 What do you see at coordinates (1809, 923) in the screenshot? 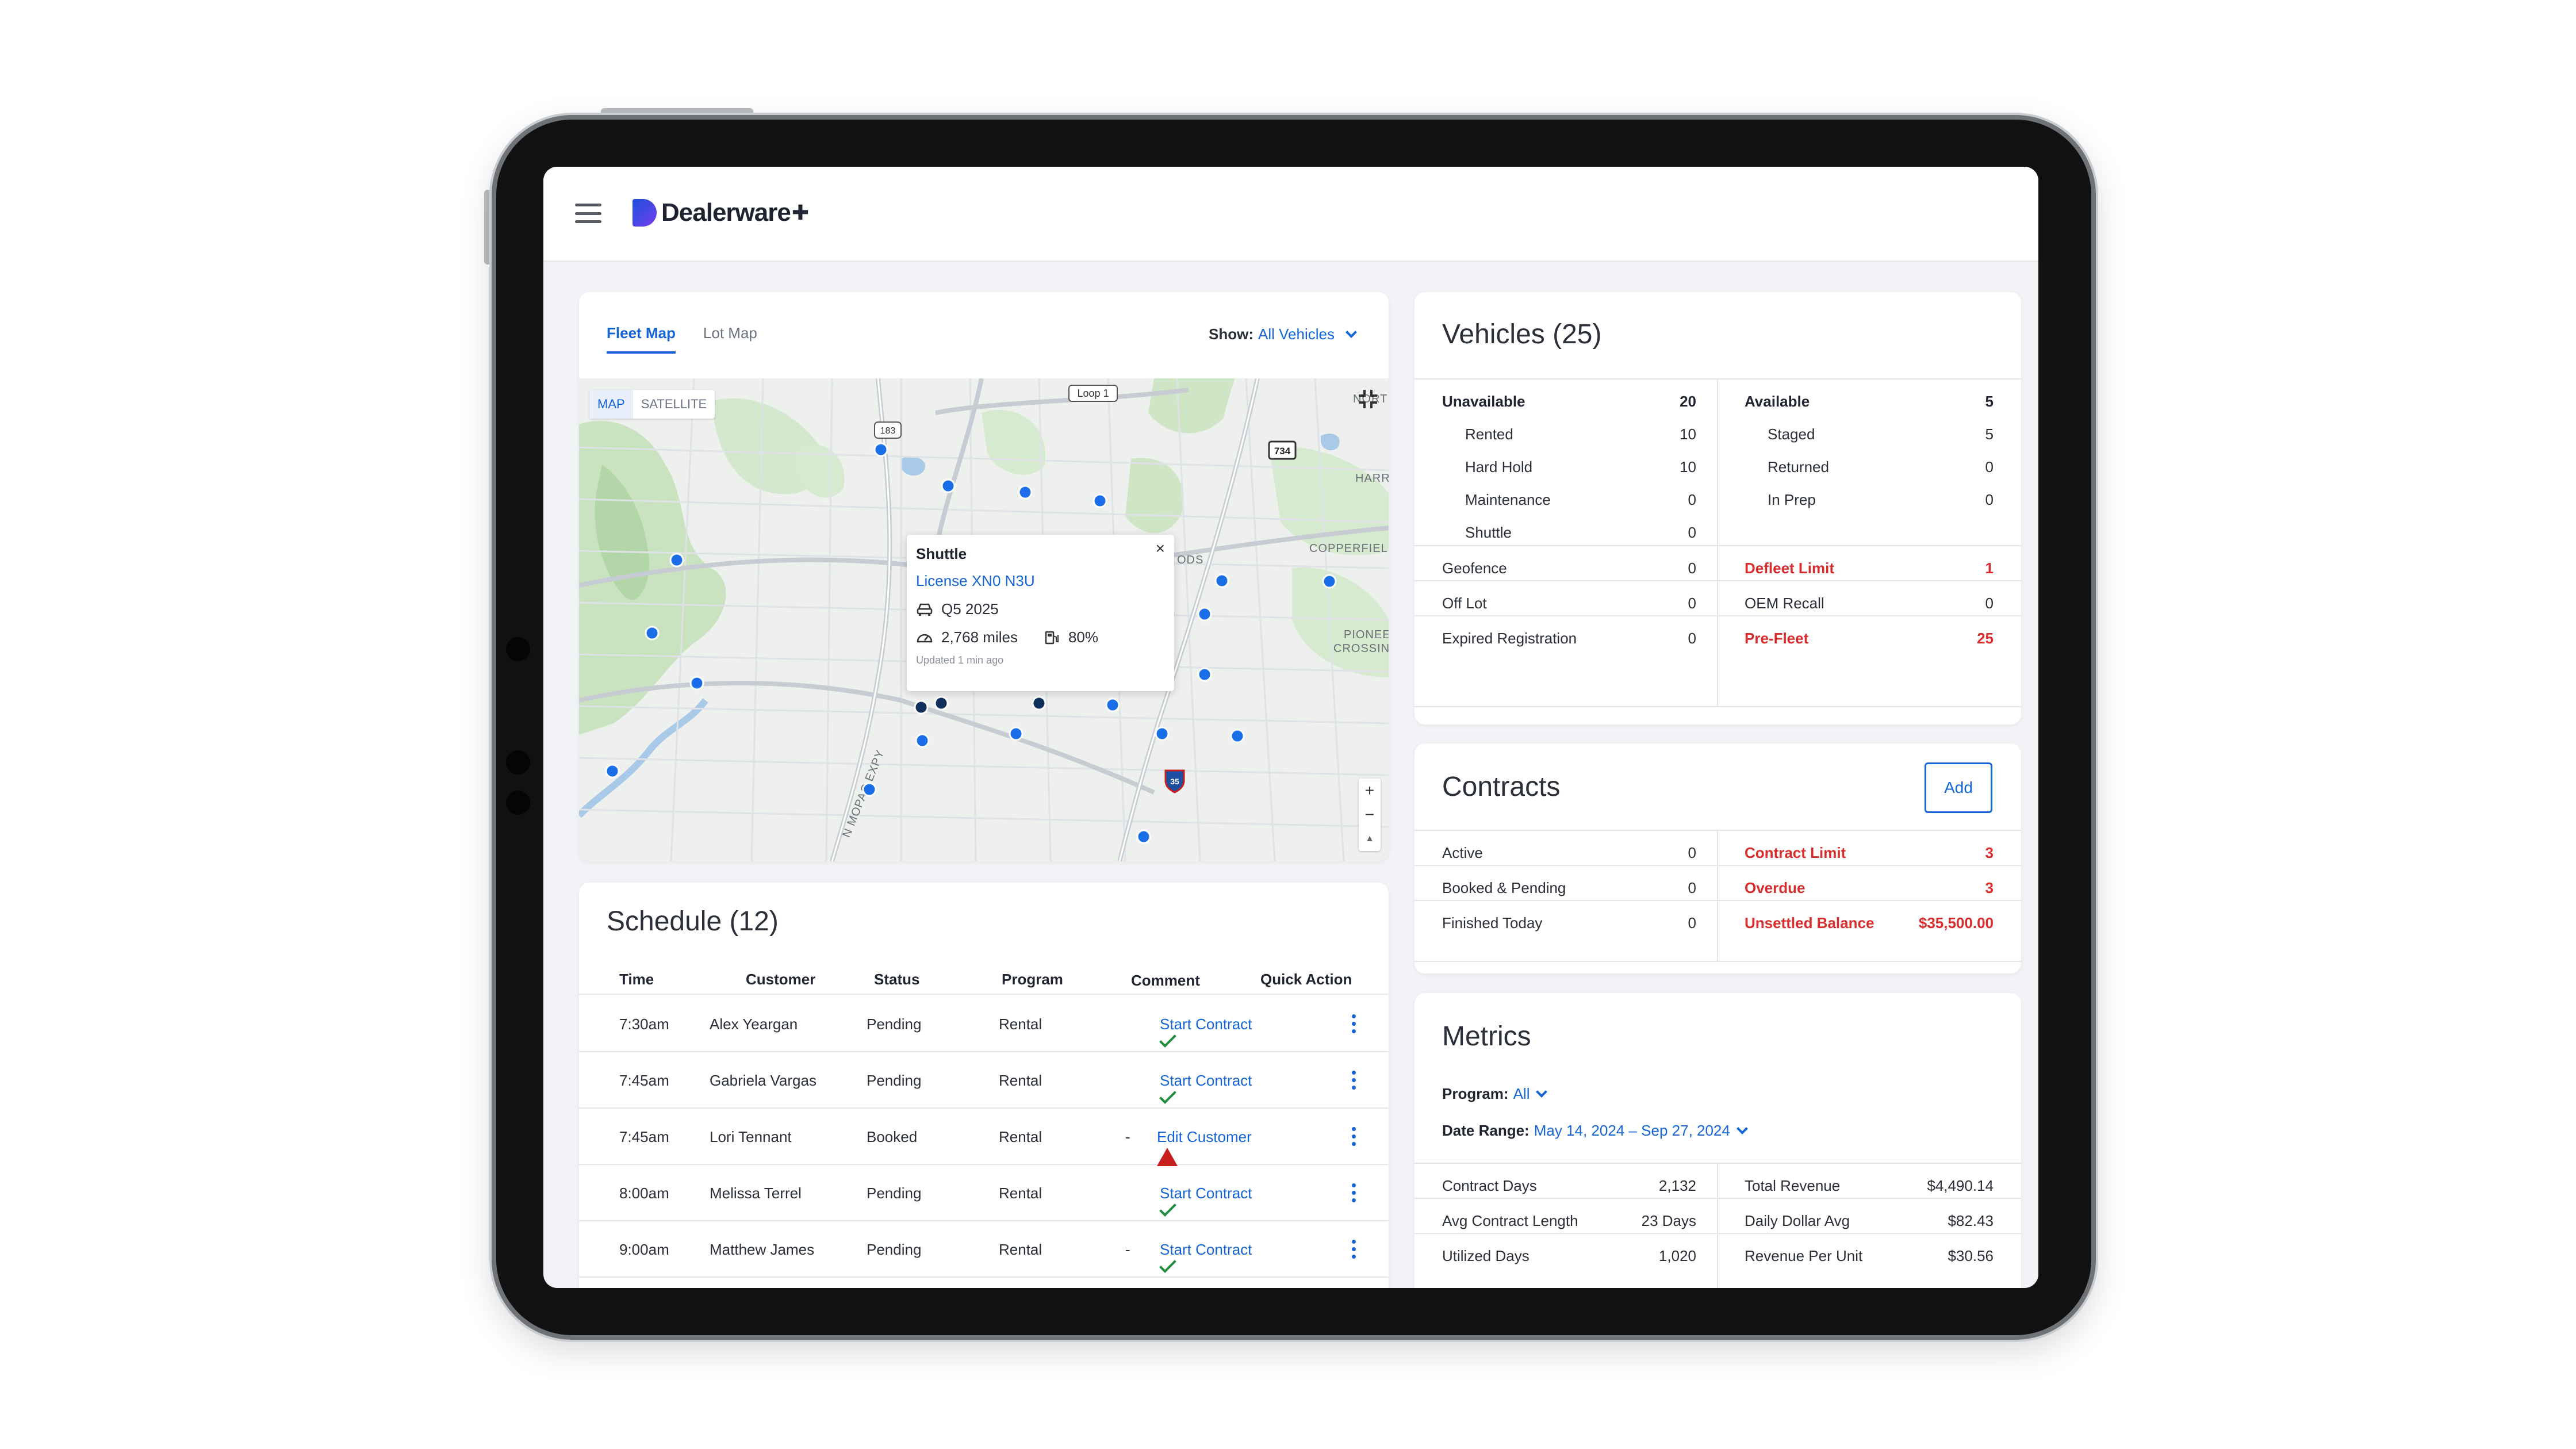
I see `contract-stat-label: Unsettled Balance` at bounding box center [1809, 923].